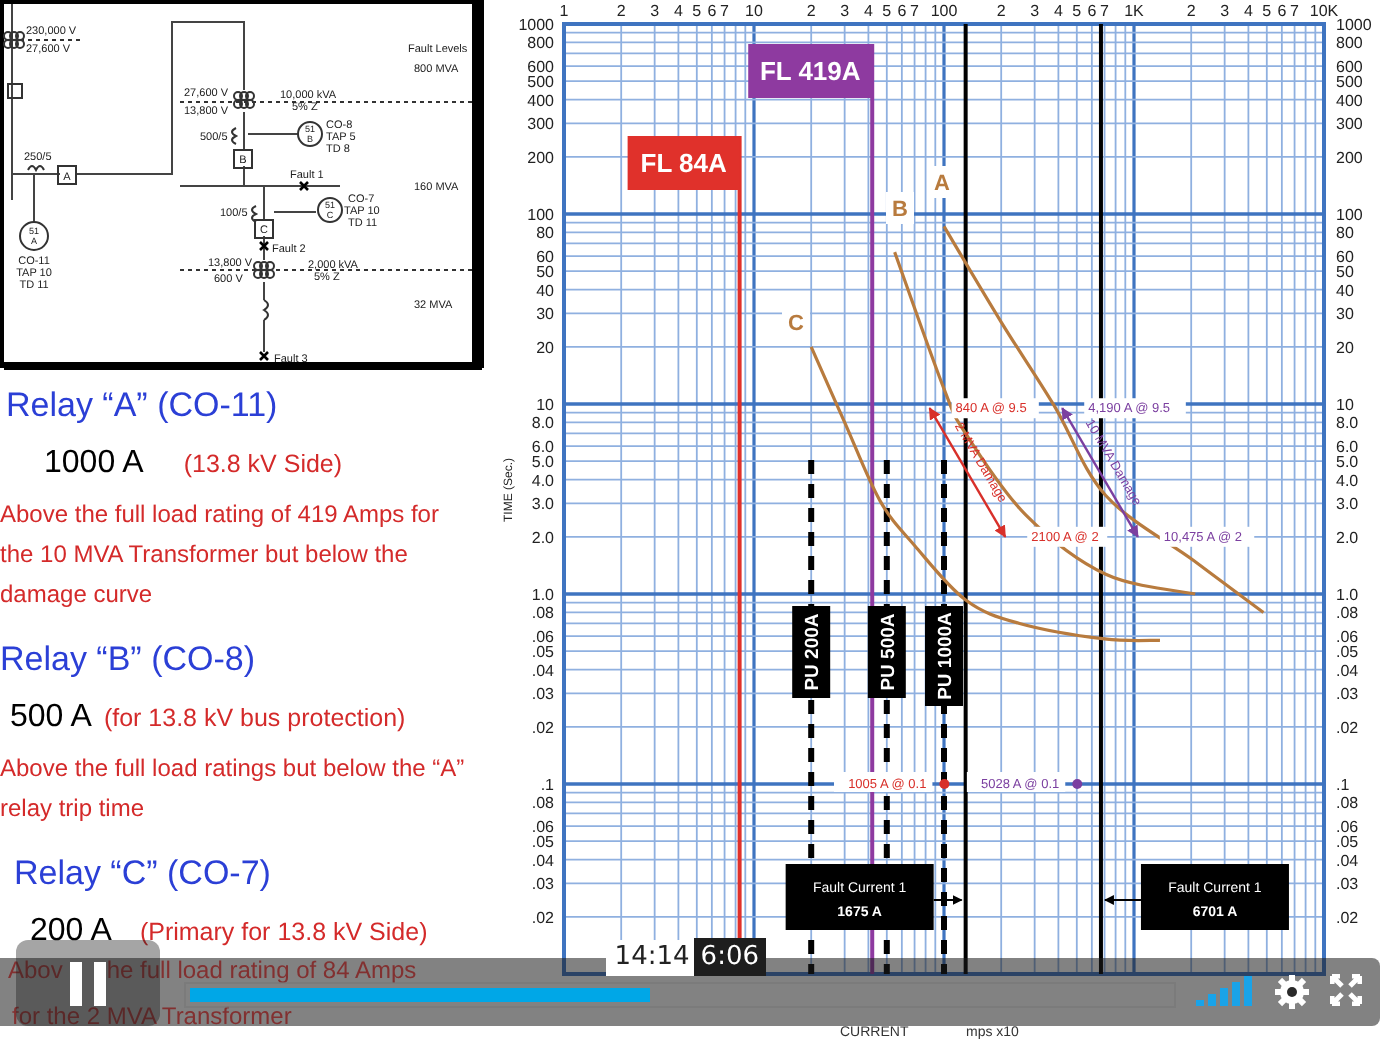 The width and height of the screenshot is (1398, 1046). I want to click on settings-button, so click(1292, 992).